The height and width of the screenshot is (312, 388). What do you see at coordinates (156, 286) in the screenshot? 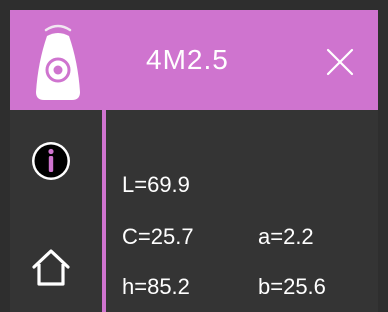
I see `reading-hue: h=85.2` at bounding box center [156, 286].